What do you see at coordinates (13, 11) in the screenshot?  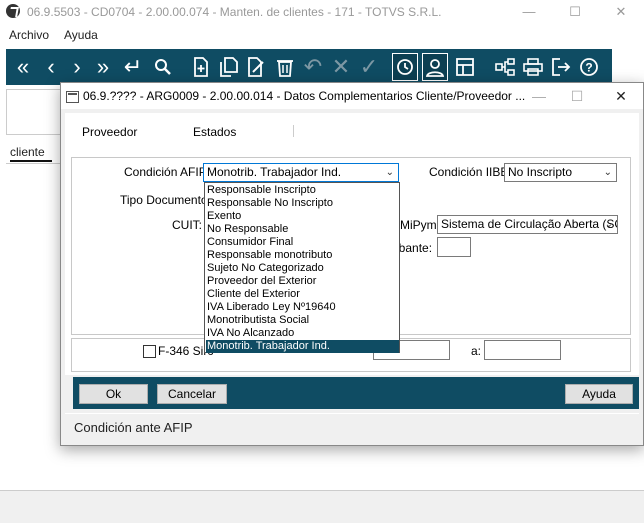 I see `totvs-app-icon` at bounding box center [13, 11].